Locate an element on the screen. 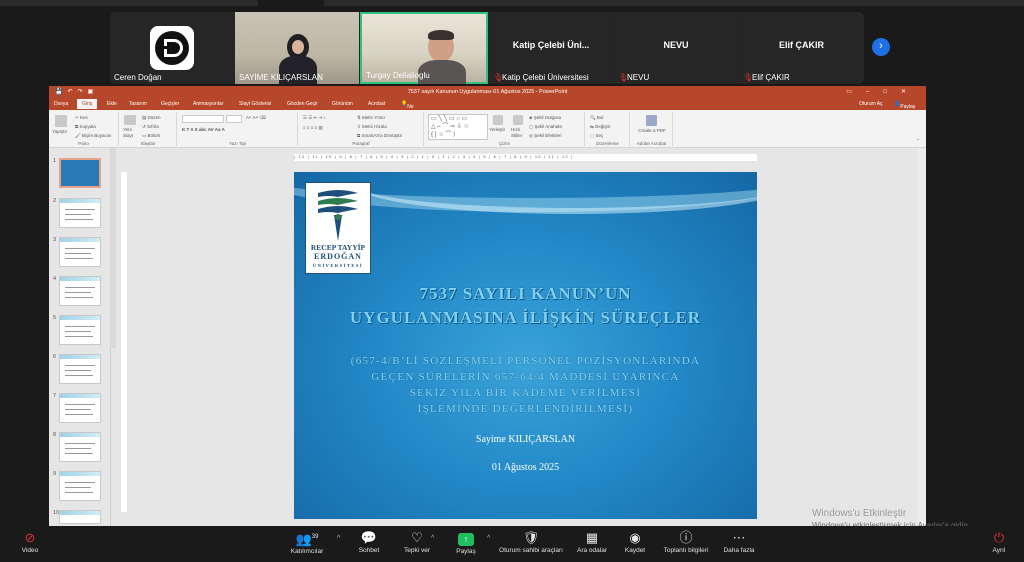 This screenshot has height=562, width=1024. ribbon-group-adobe: Create a PDF Adobe Acrobat is located at coordinates (652, 129).